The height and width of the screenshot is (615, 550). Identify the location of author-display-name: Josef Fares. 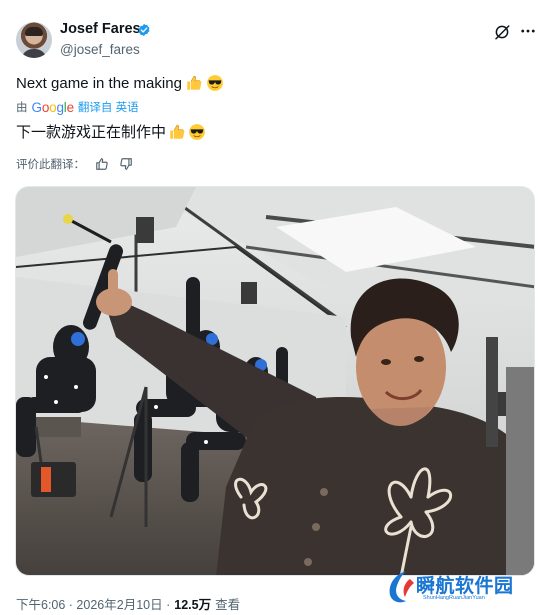
(100, 29).